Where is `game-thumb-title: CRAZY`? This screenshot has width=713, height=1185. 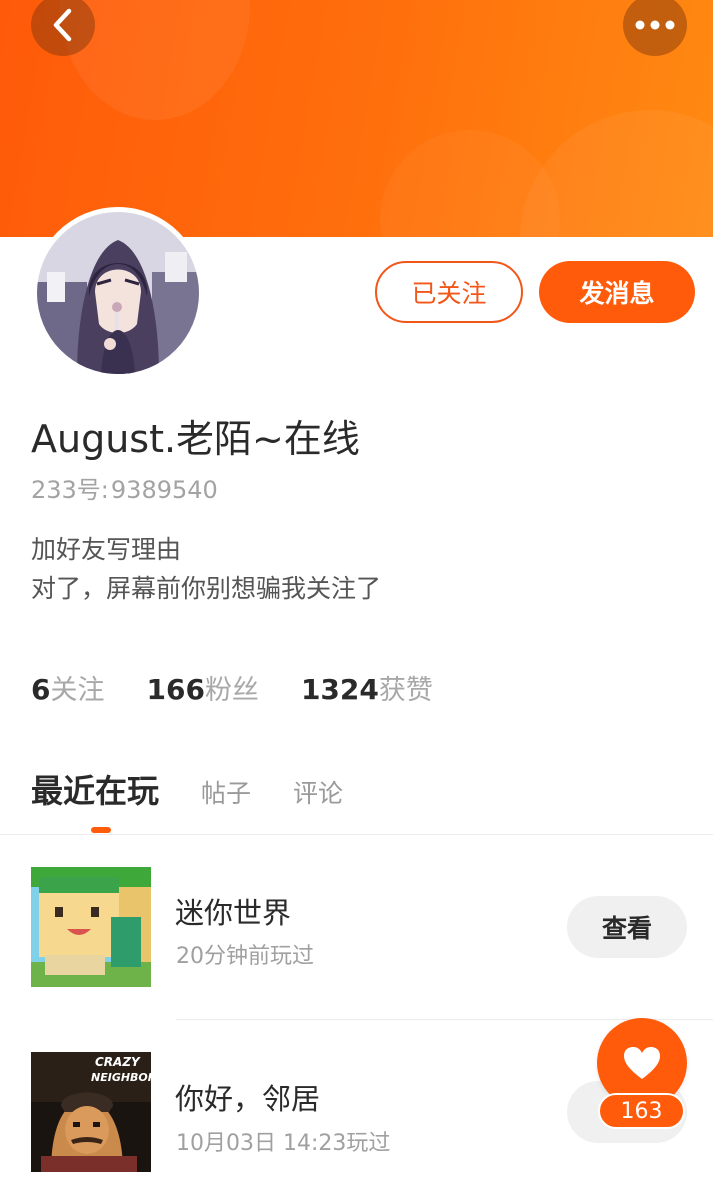
game-thumb-title: CRAZY is located at coordinates (118, 1062).